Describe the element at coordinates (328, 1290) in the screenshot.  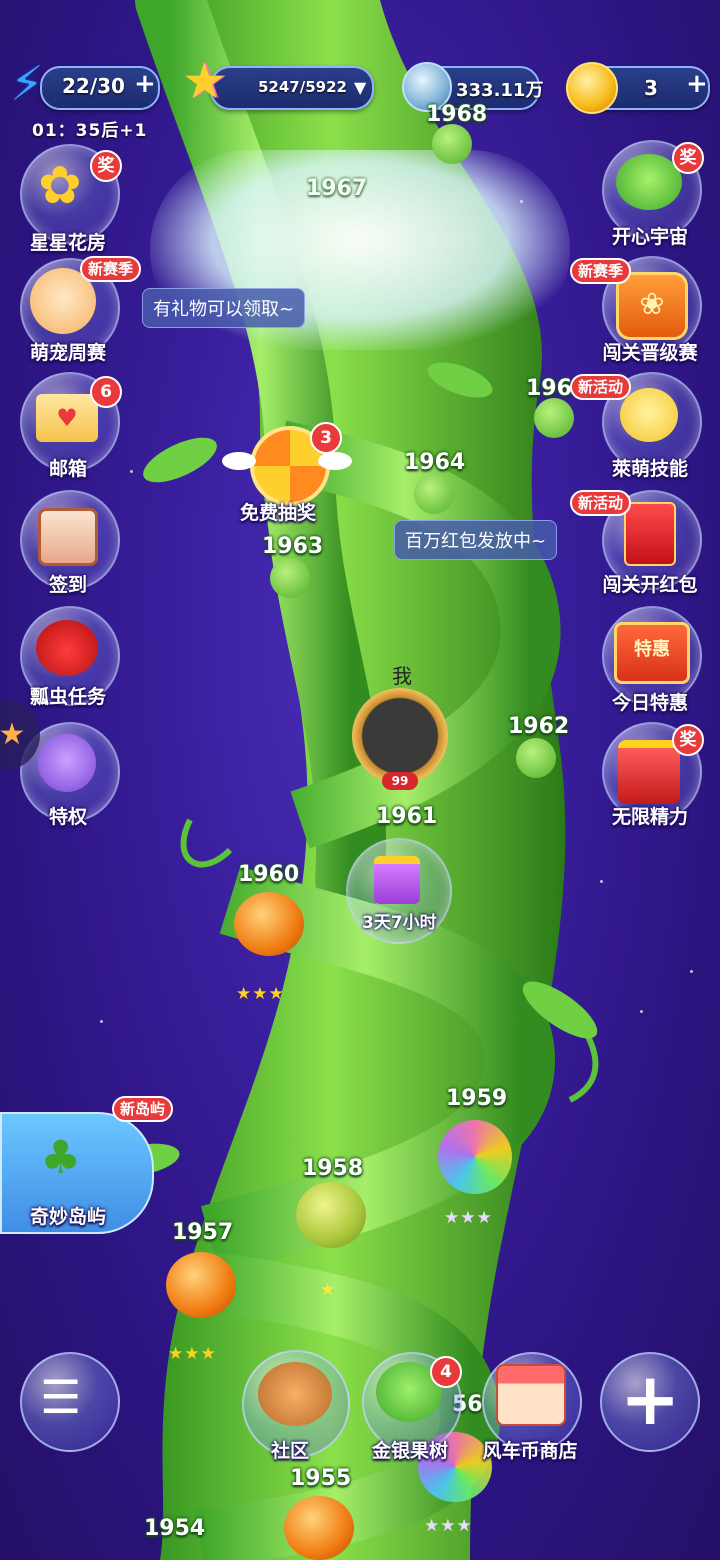
I see `level-stars: ★` at that location.